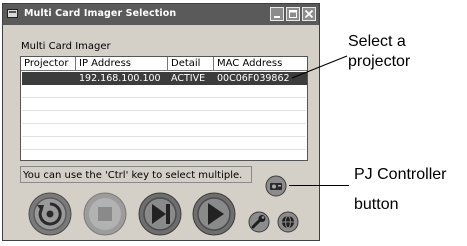  Describe the element at coordinates (12, 13) in the screenshot. I see `app-icon` at that location.